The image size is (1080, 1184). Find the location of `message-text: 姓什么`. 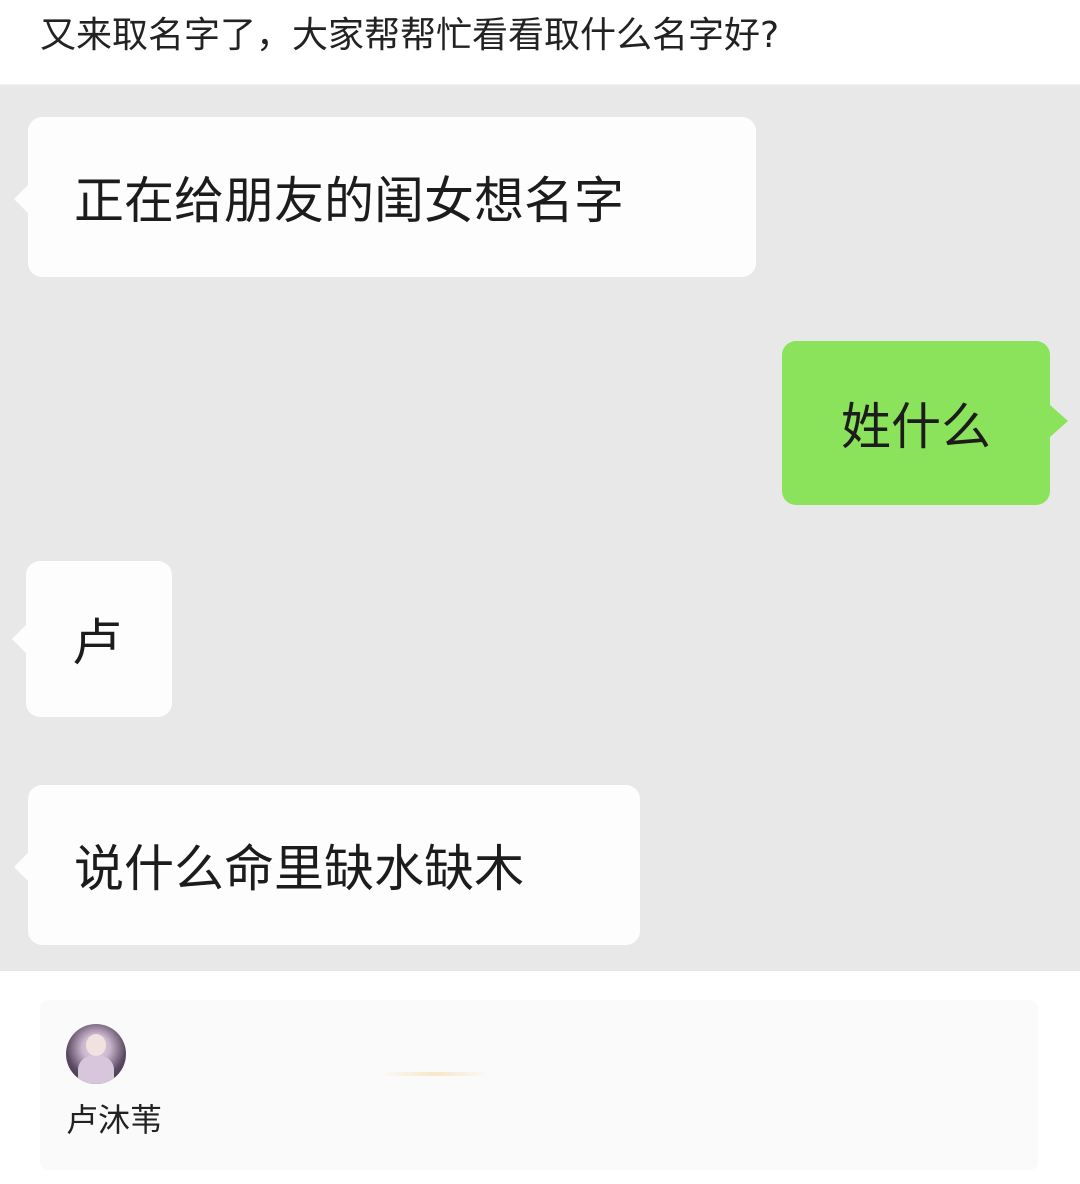

message-text: 姓什么 is located at coordinates (916, 427).